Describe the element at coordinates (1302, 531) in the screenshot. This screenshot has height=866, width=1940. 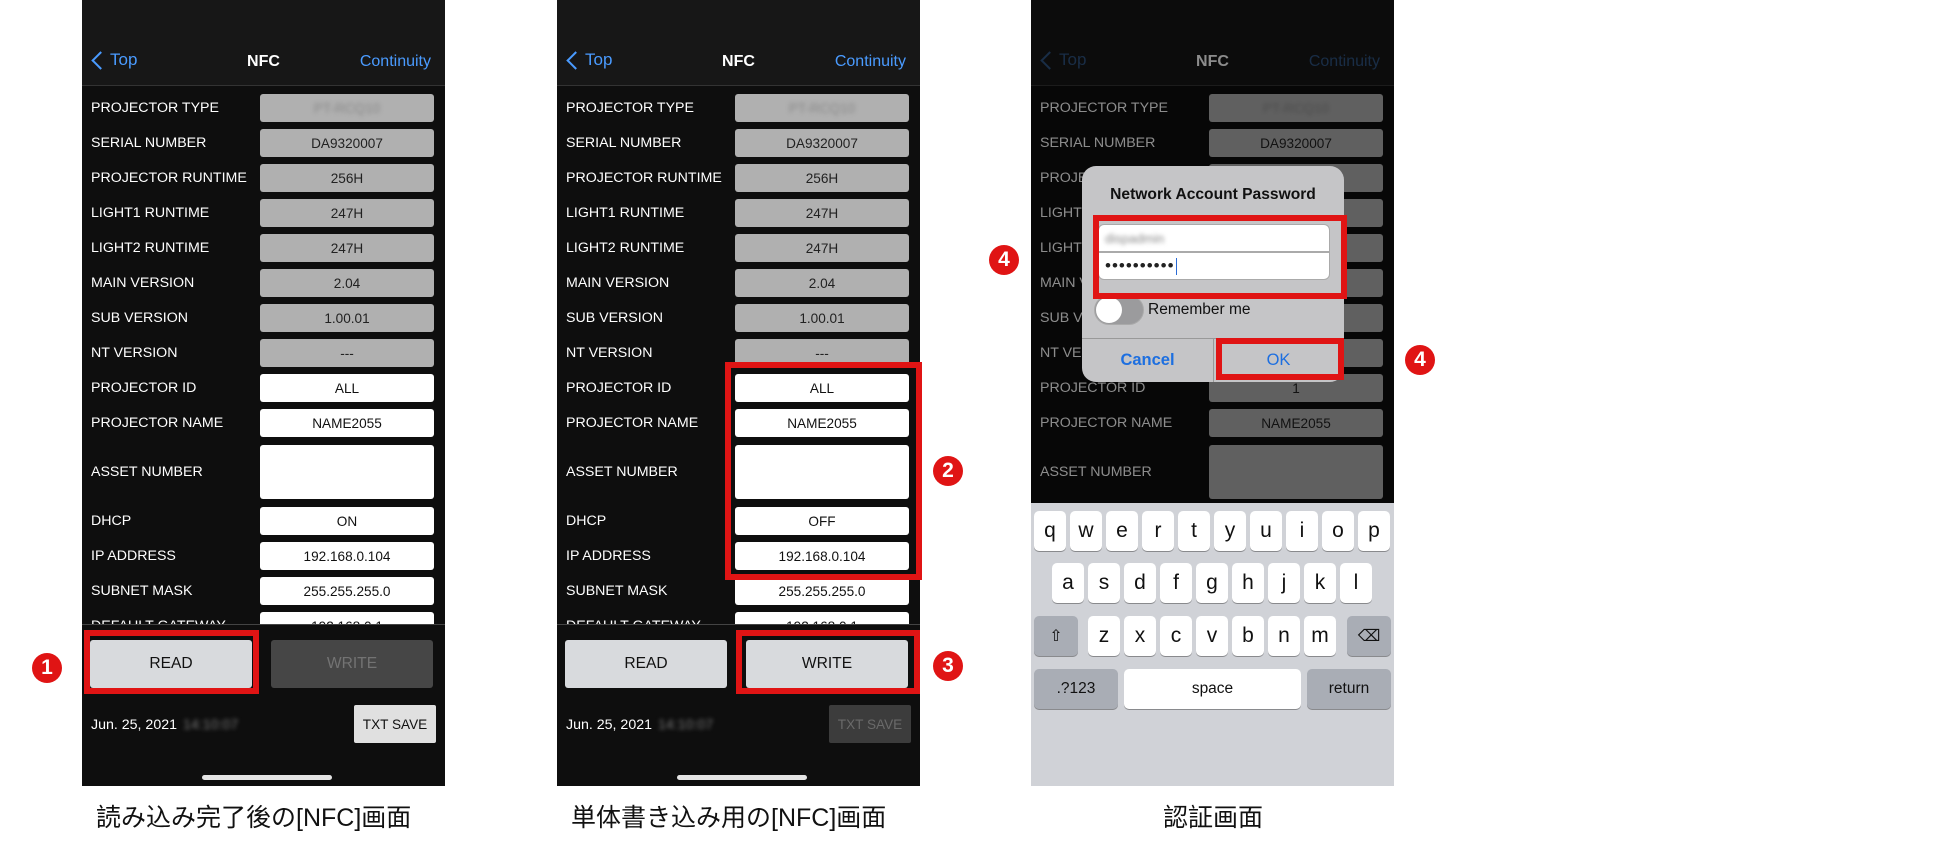
I see `key-i: i` at that location.